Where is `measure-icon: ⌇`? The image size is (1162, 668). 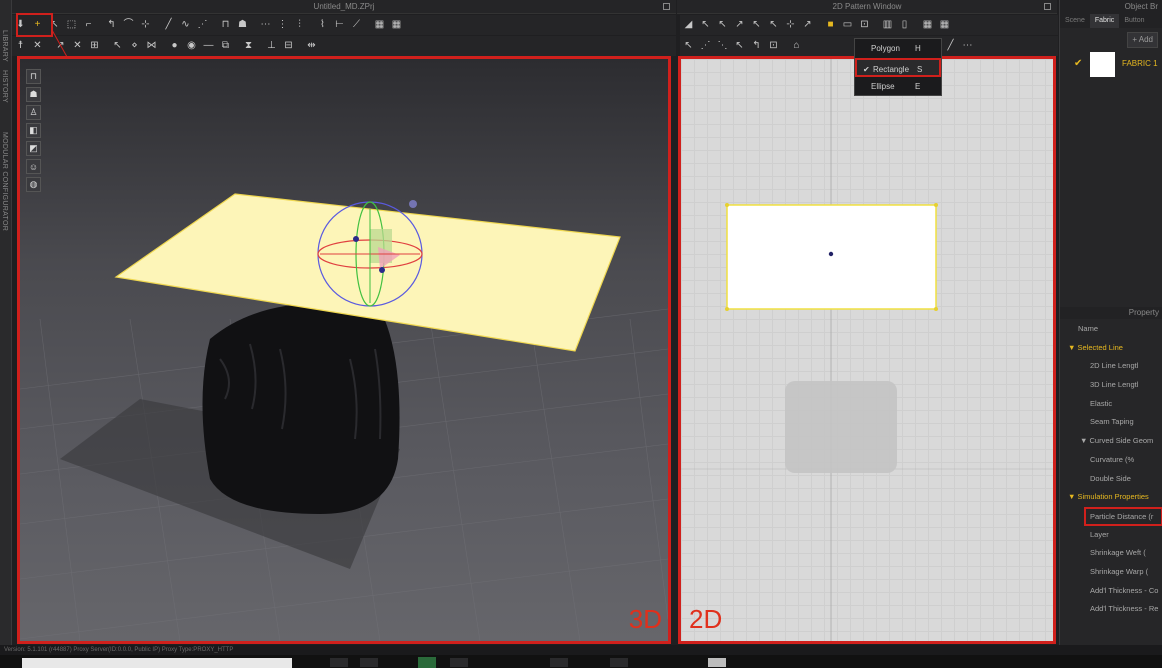 measure-icon: ⌇ is located at coordinates (322, 25).